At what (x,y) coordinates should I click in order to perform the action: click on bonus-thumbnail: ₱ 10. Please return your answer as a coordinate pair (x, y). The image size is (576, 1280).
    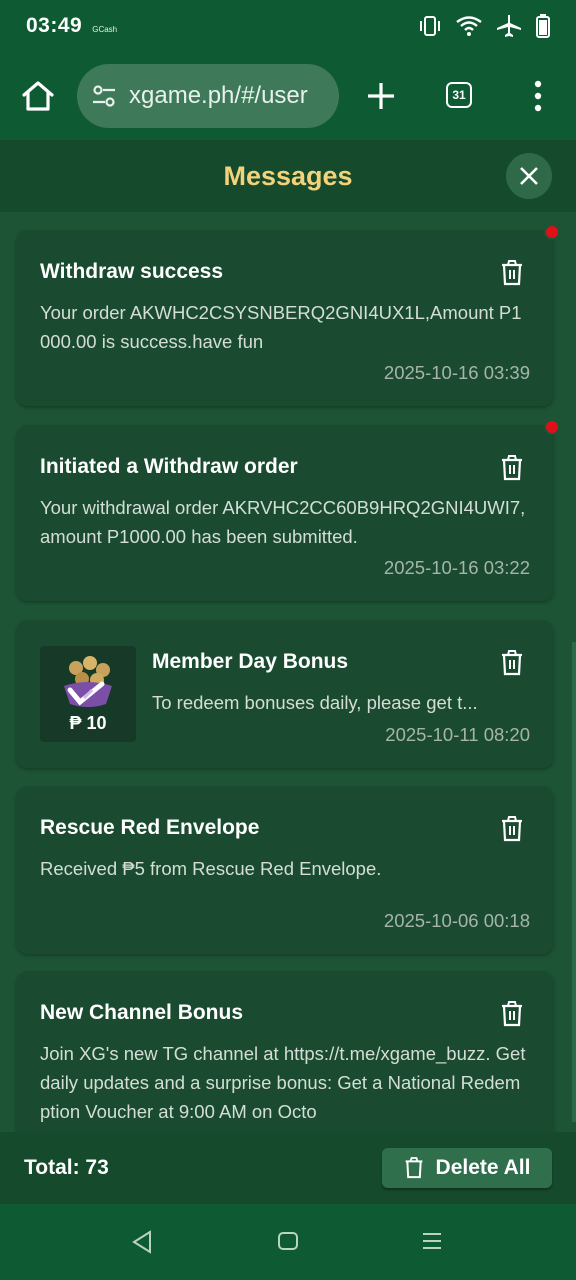
    Looking at the image, I should click on (88, 694).